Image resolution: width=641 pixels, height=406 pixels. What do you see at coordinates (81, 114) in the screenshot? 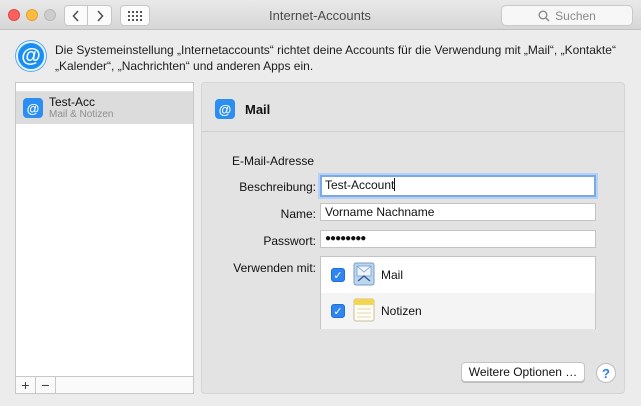
I see `account-subtitle: Mail & Notizen` at bounding box center [81, 114].